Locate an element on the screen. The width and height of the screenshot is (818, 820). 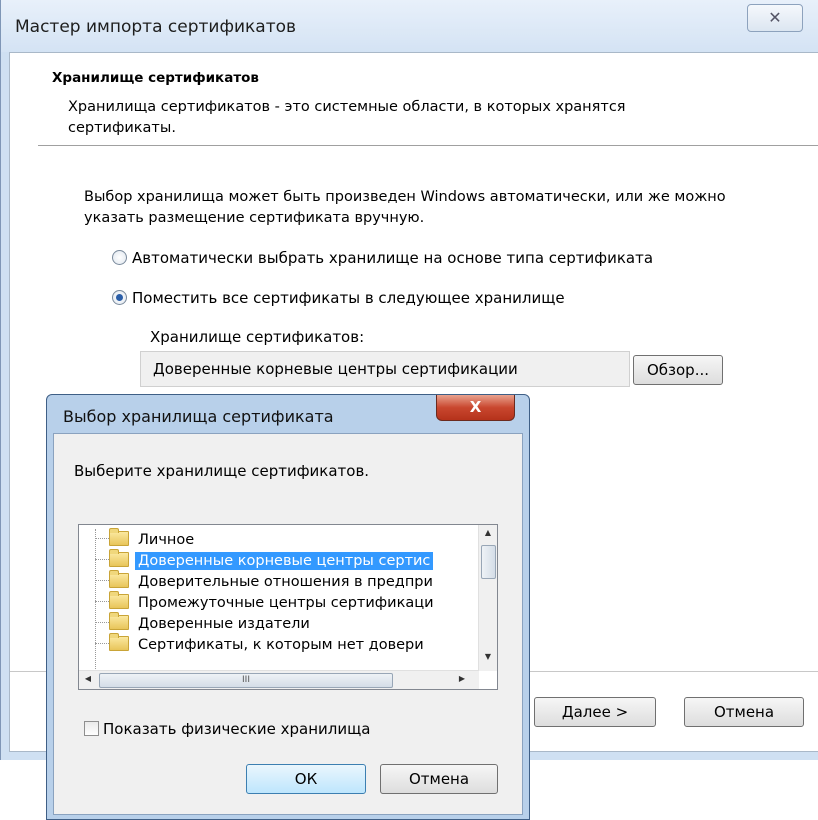
wizard-title: Мастер импорта сертификатов is located at coordinates (156, 27).